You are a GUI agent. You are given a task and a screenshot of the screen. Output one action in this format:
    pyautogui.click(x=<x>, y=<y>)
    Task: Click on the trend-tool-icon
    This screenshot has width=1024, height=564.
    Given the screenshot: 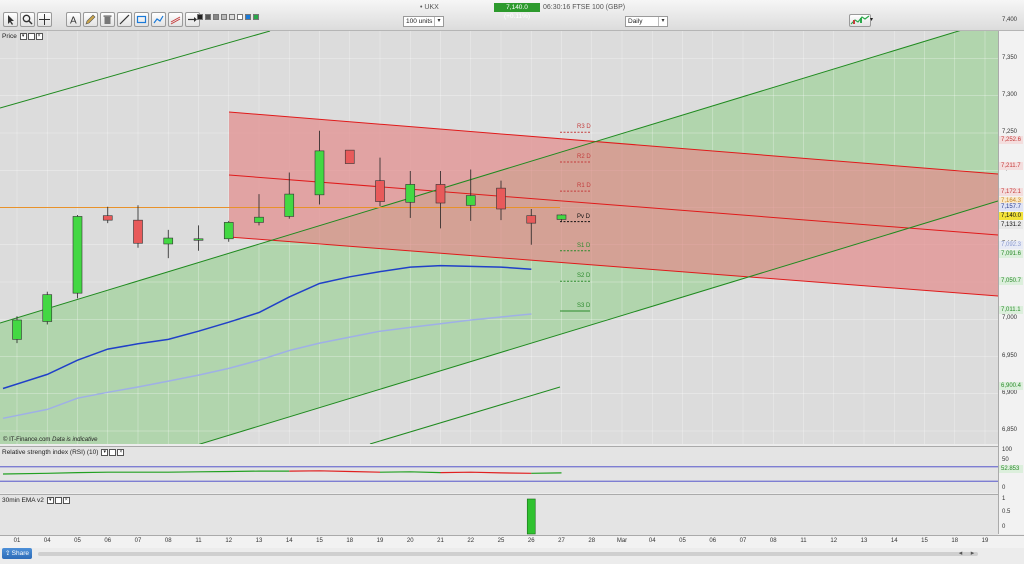 What is the action you would take?
    pyautogui.click(x=158, y=19)
    